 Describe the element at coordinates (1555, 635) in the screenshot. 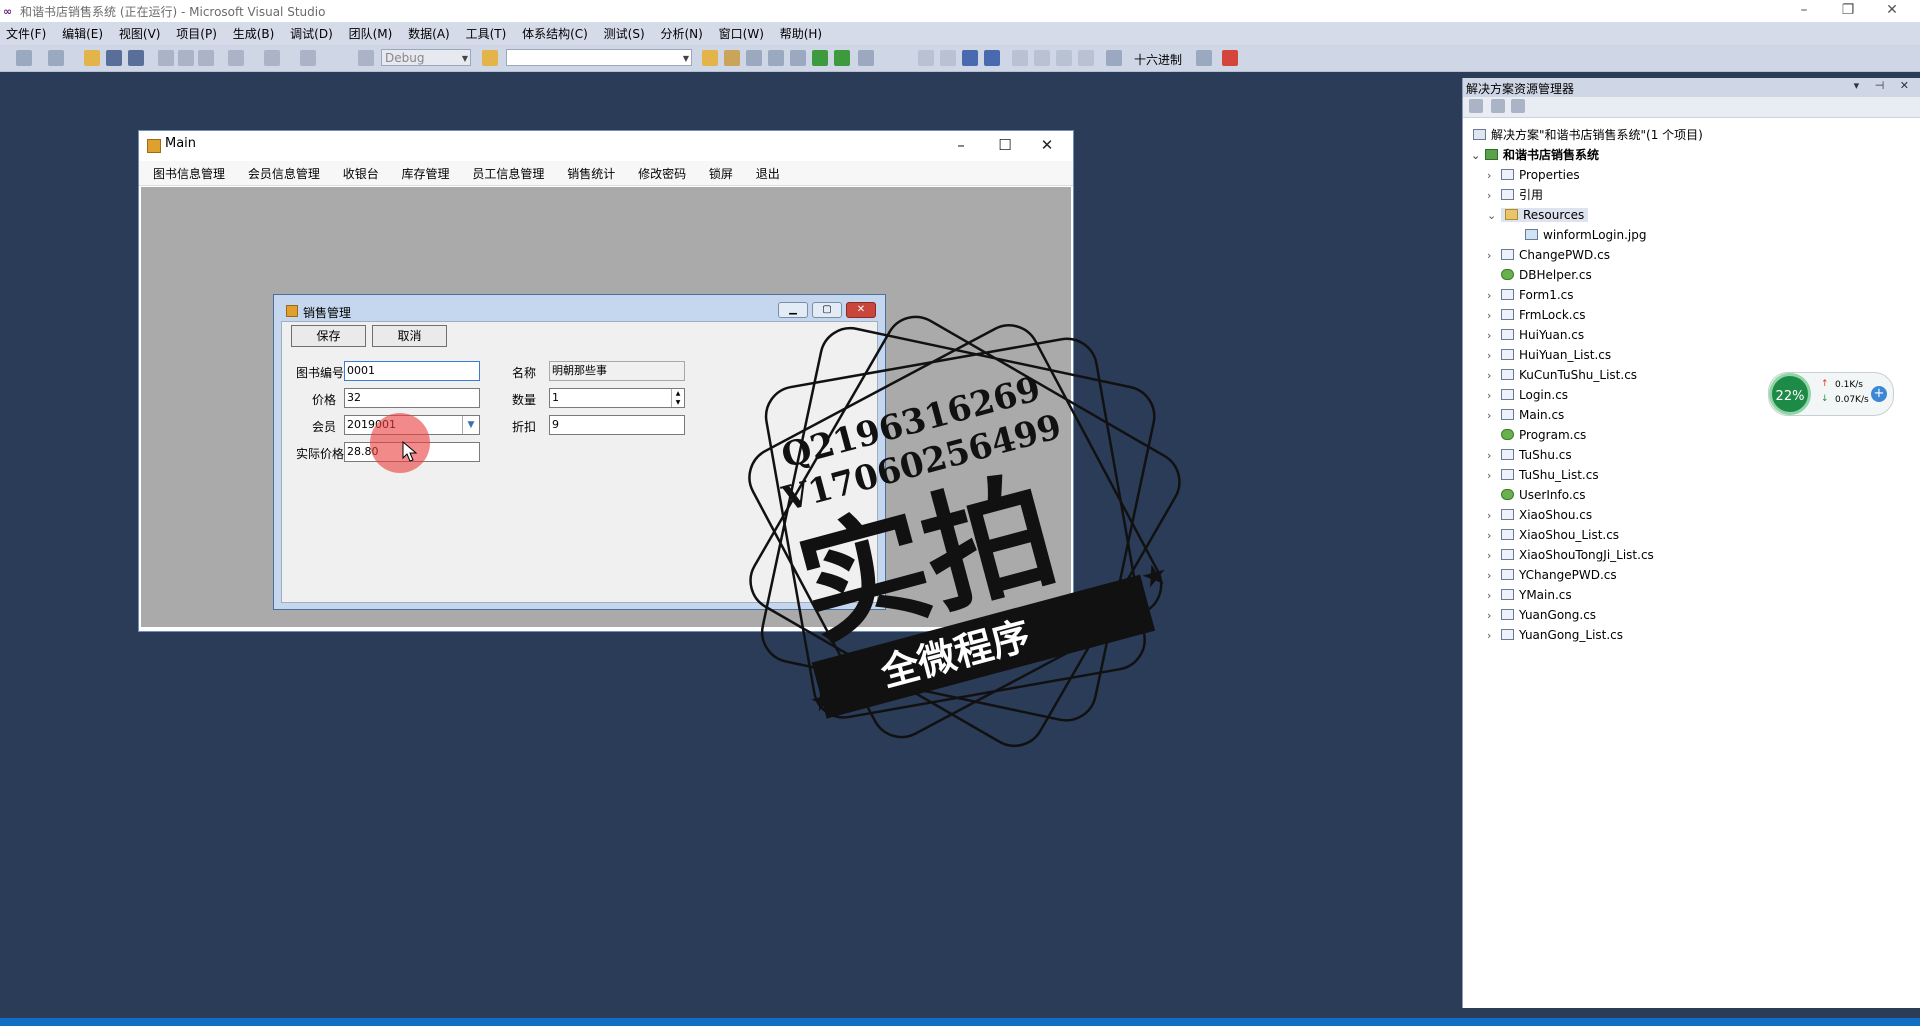

I see `tree-item: › YuanGong_List.cs` at that location.